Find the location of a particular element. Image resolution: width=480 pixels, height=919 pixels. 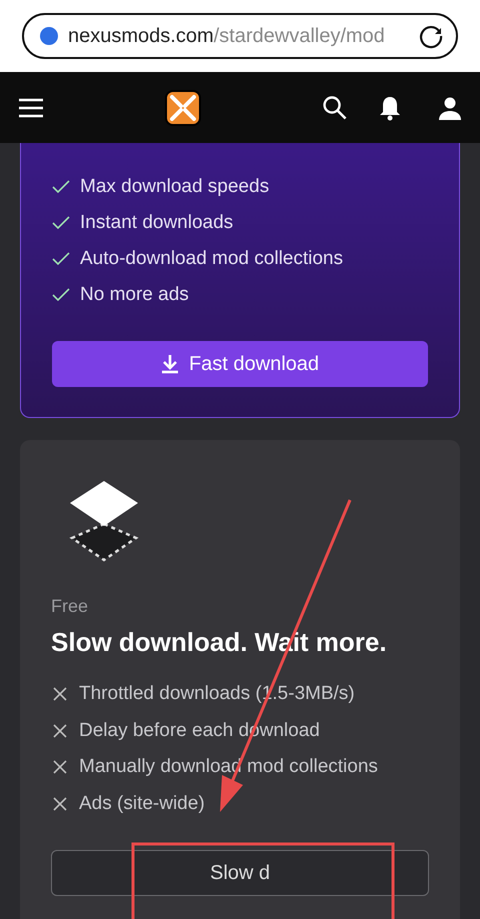

site-icon is located at coordinates (49, 36).